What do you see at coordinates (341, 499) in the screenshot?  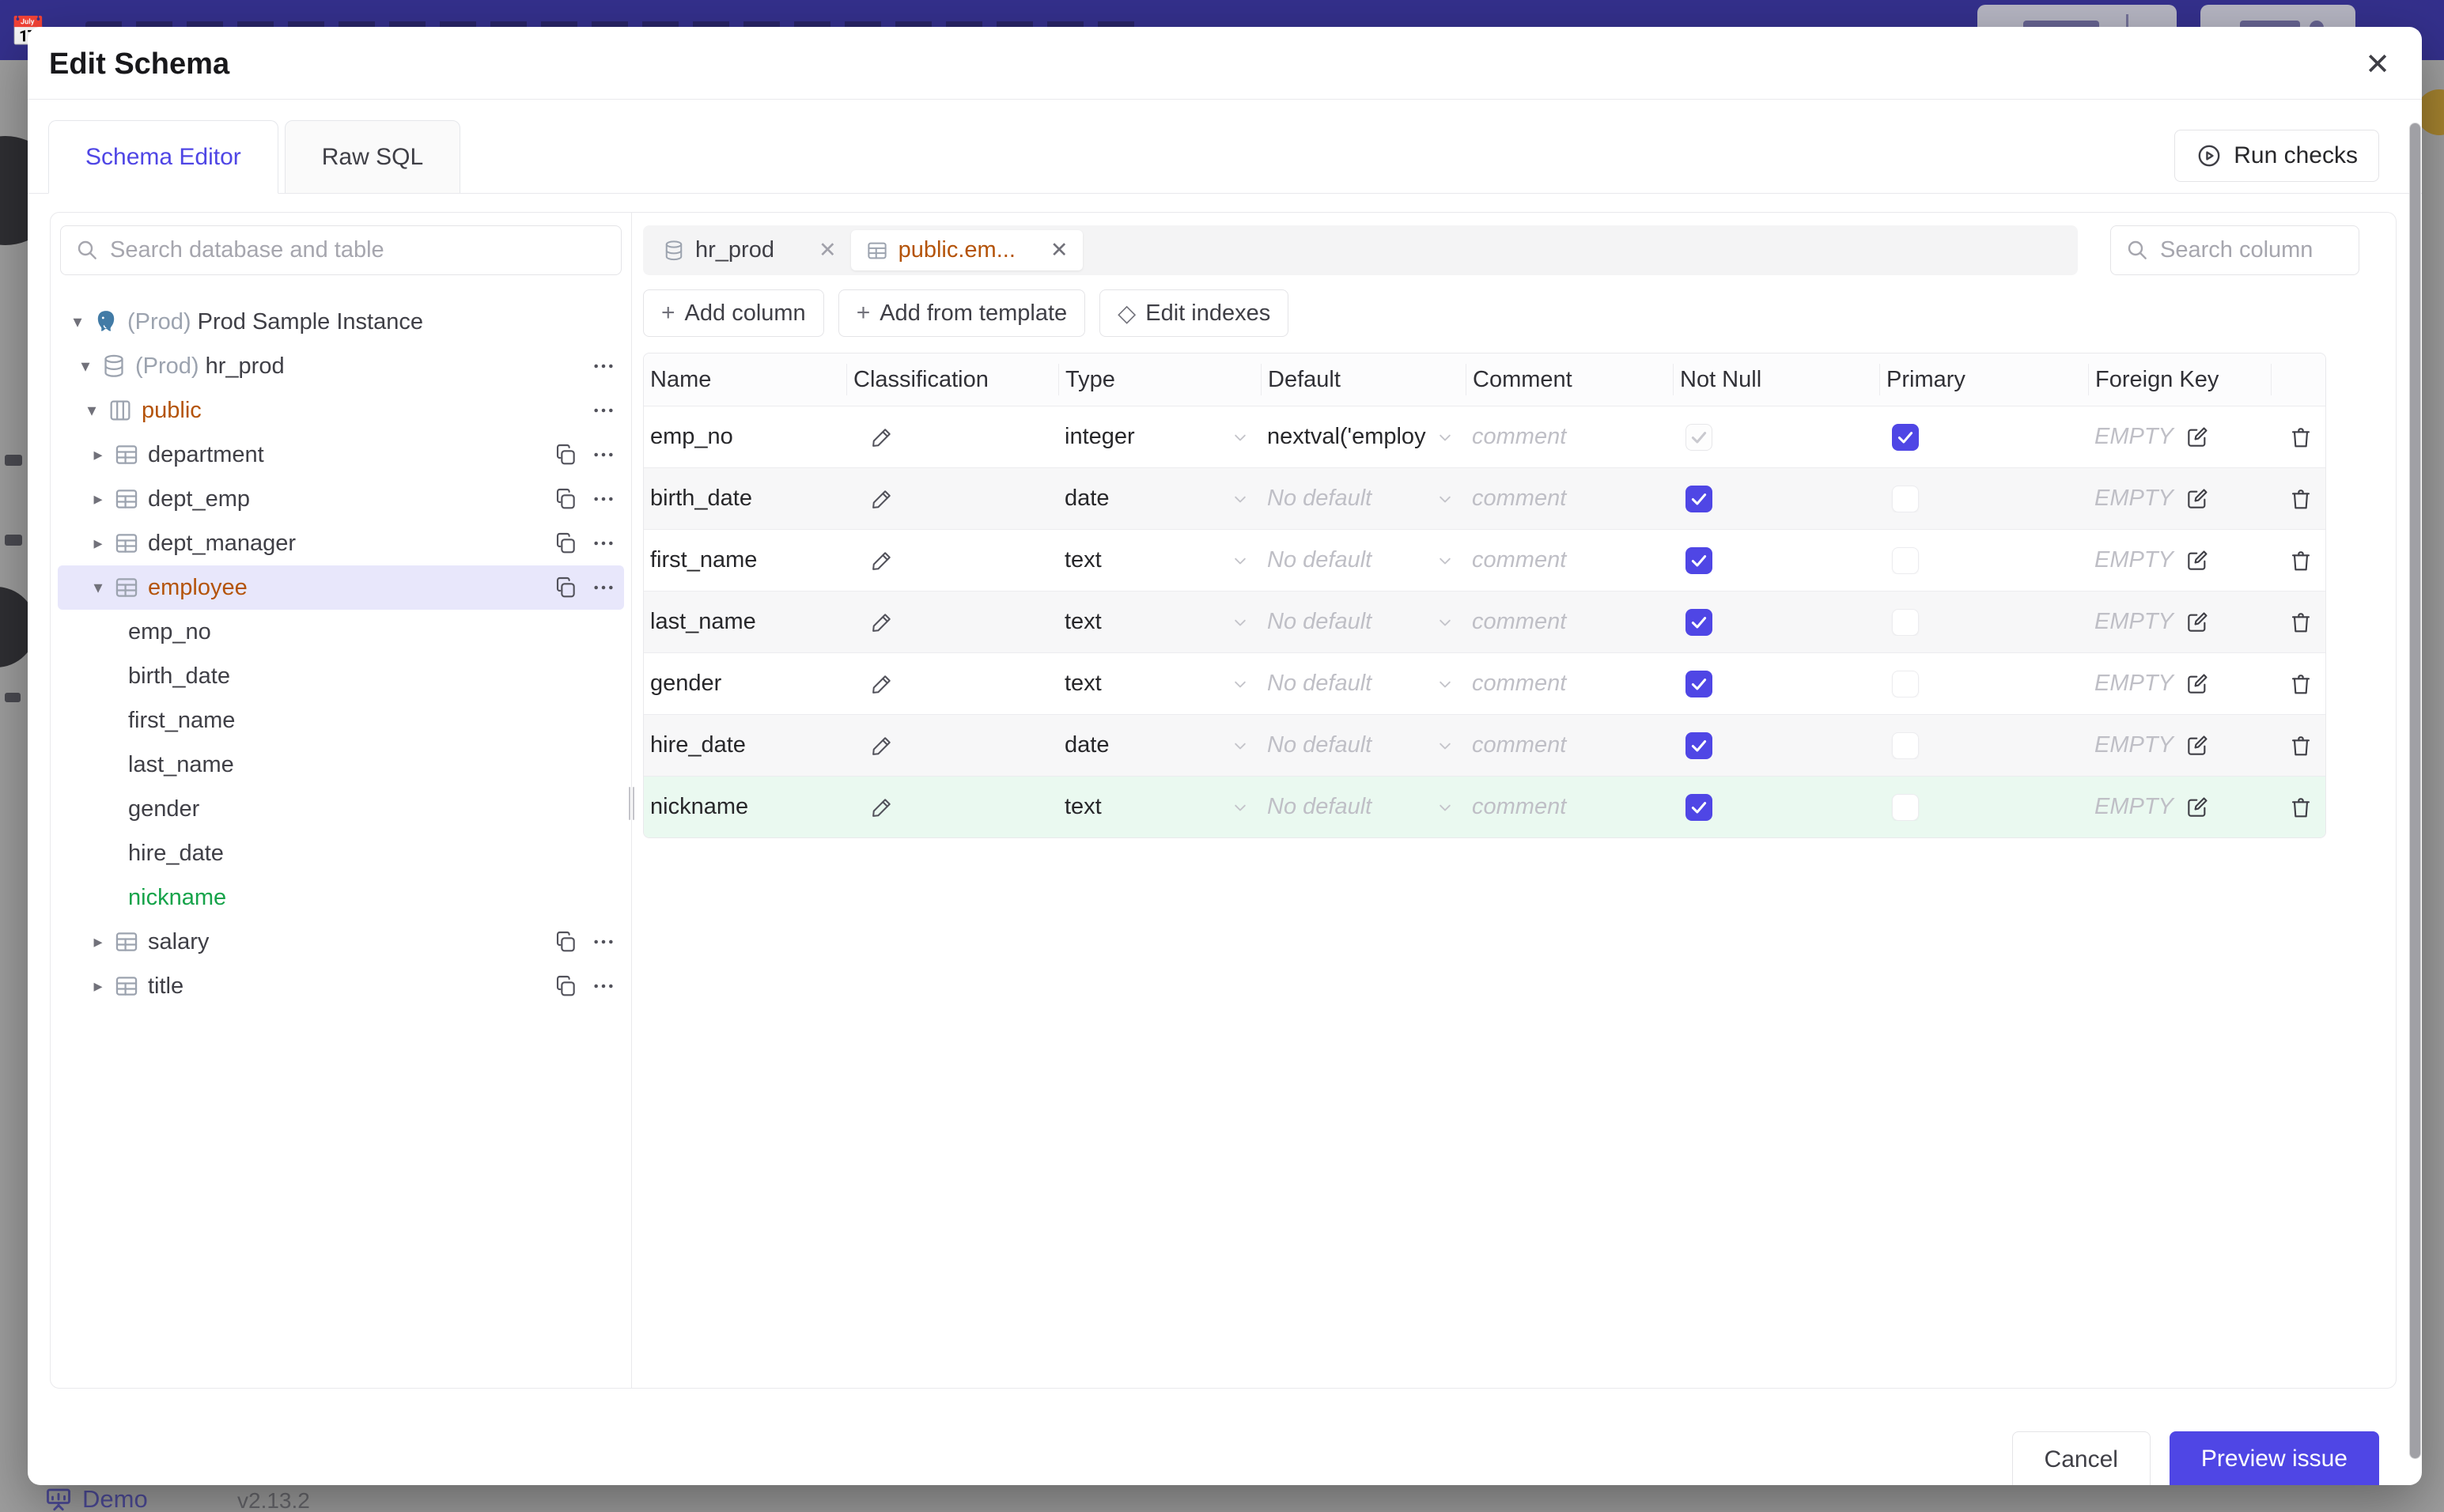 I see `tree-item-dept_emp: ▸ dept_emp` at bounding box center [341, 499].